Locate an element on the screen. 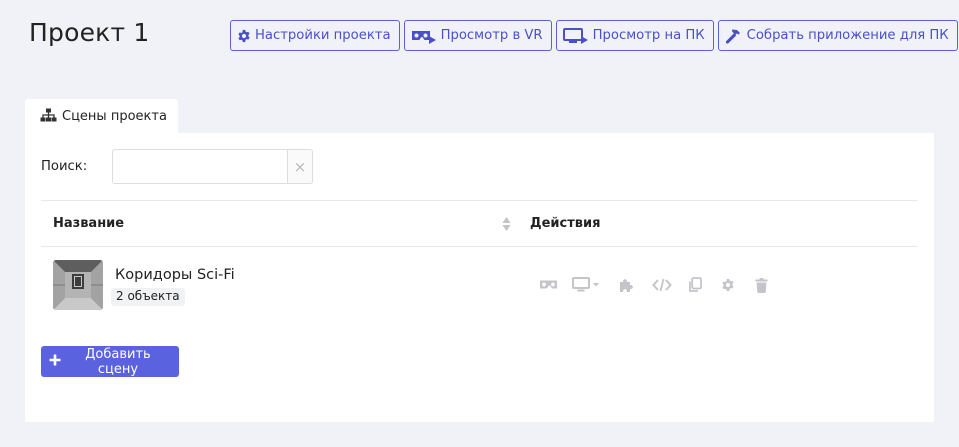  scene-object-count-badge: 2 объекта is located at coordinates (148, 297).